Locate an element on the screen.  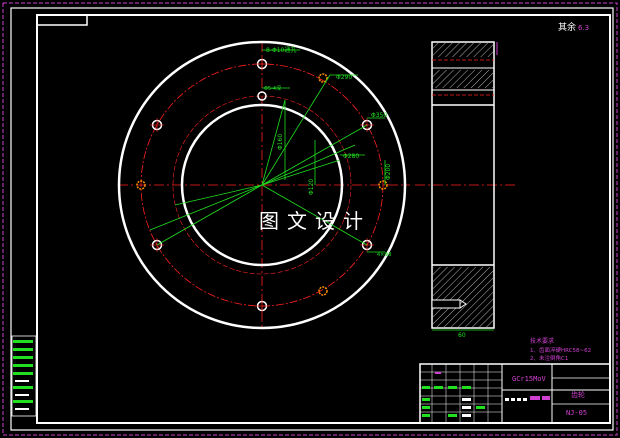
title-block: GCr15MoV 齿轮 NJ-05 is located at coordinates (515, 393).